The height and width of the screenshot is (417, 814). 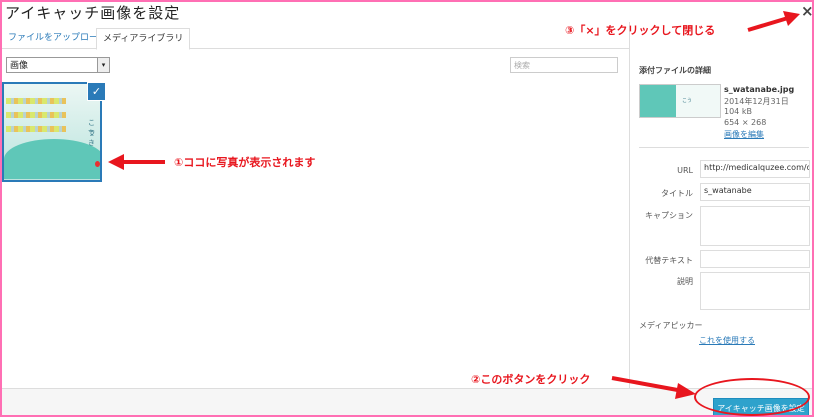 I want to click on use-this-link: これを使用する, so click(x=727, y=340).